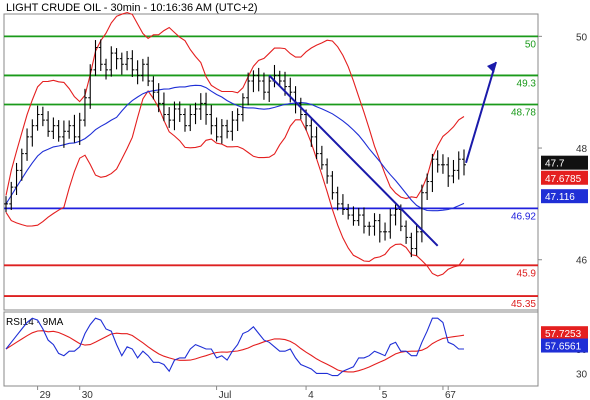 The image size is (590, 400). Describe the element at coordinates (582, 37) in the screenshot. I see `price-tick-label: 50` at that location.